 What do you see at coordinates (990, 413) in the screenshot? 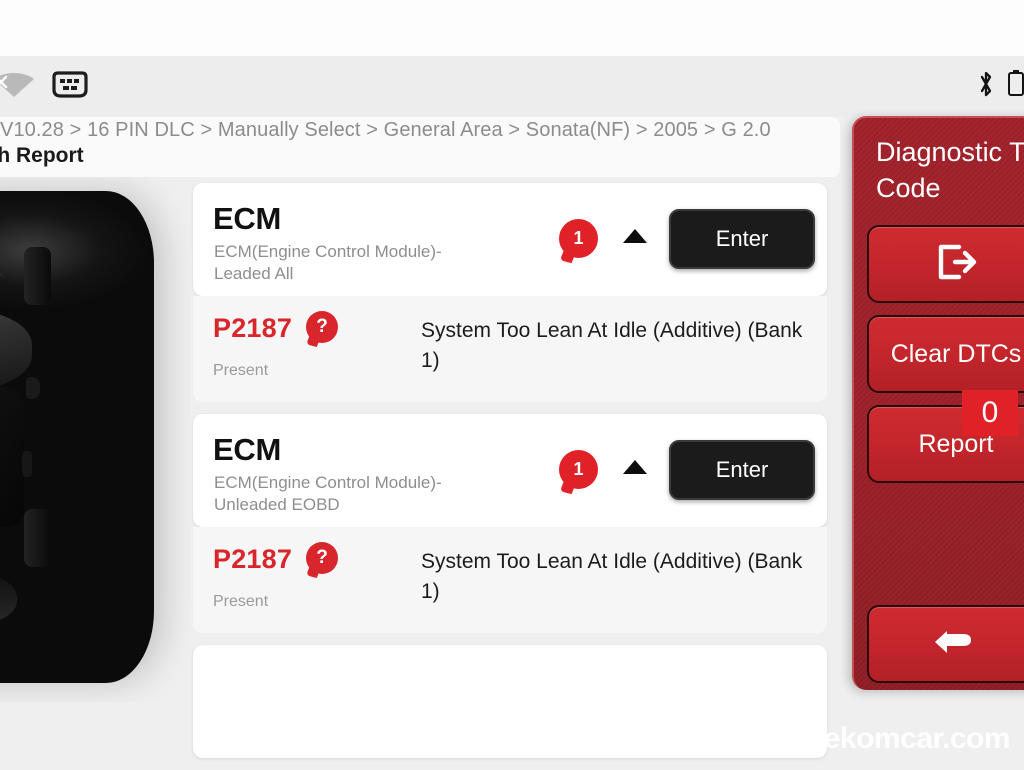
I see `report-count-badge: 0` at bounding box center [990, 413].